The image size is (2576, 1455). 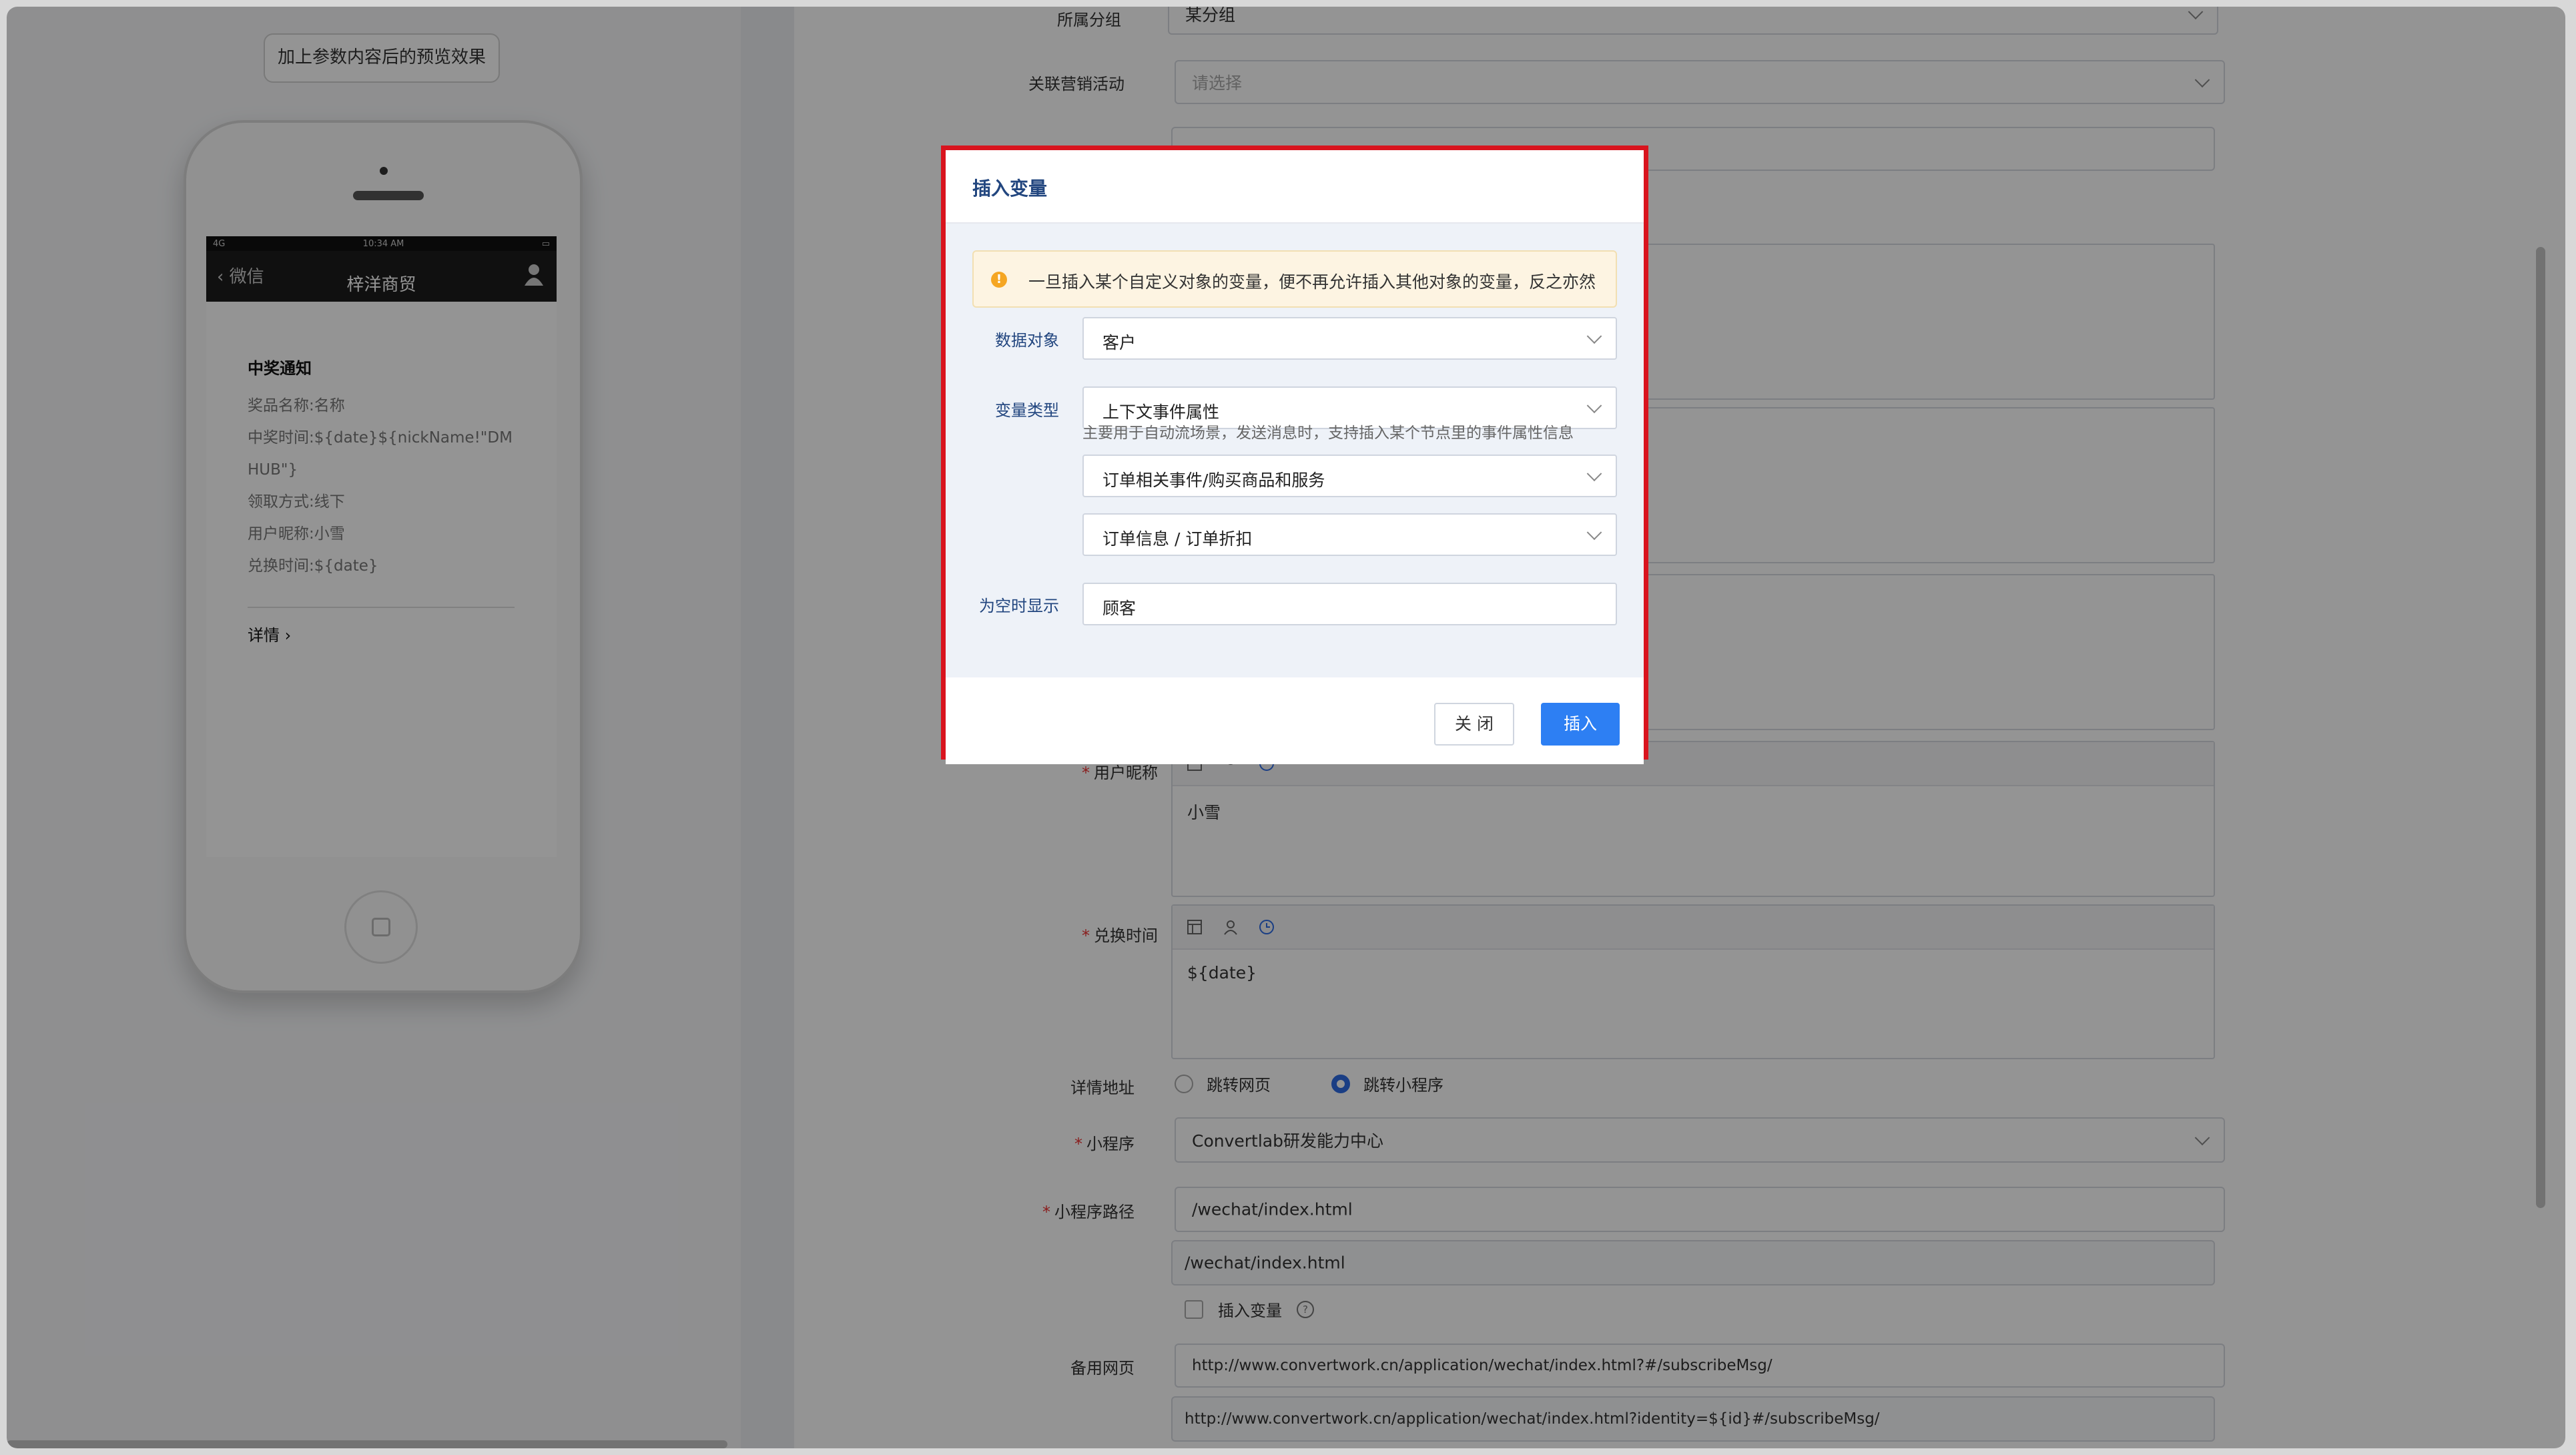 I want to click on warning-icon: !, so click(x=999, y=280).